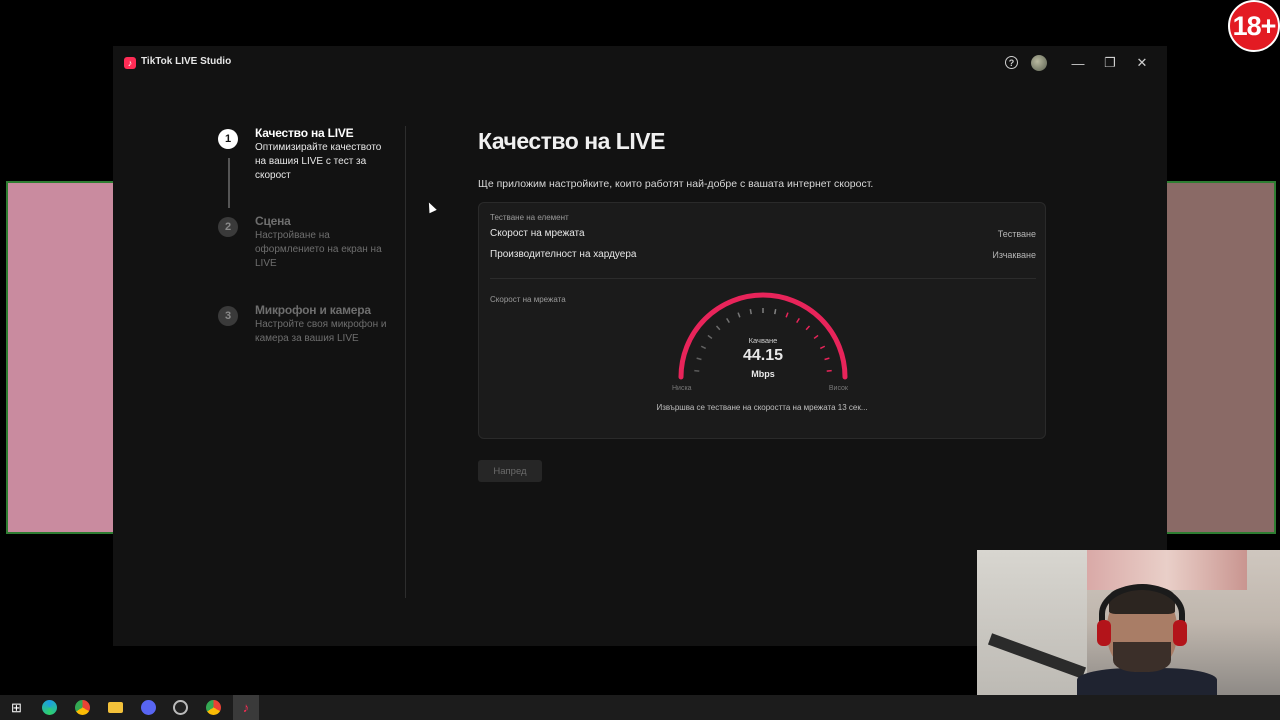 The height and width of the screenshot is (720, 1280). What do you see at coordinates (1220, 357) in the screenshot?
I see `background-panel-right` at bounding box center [1220, 357].